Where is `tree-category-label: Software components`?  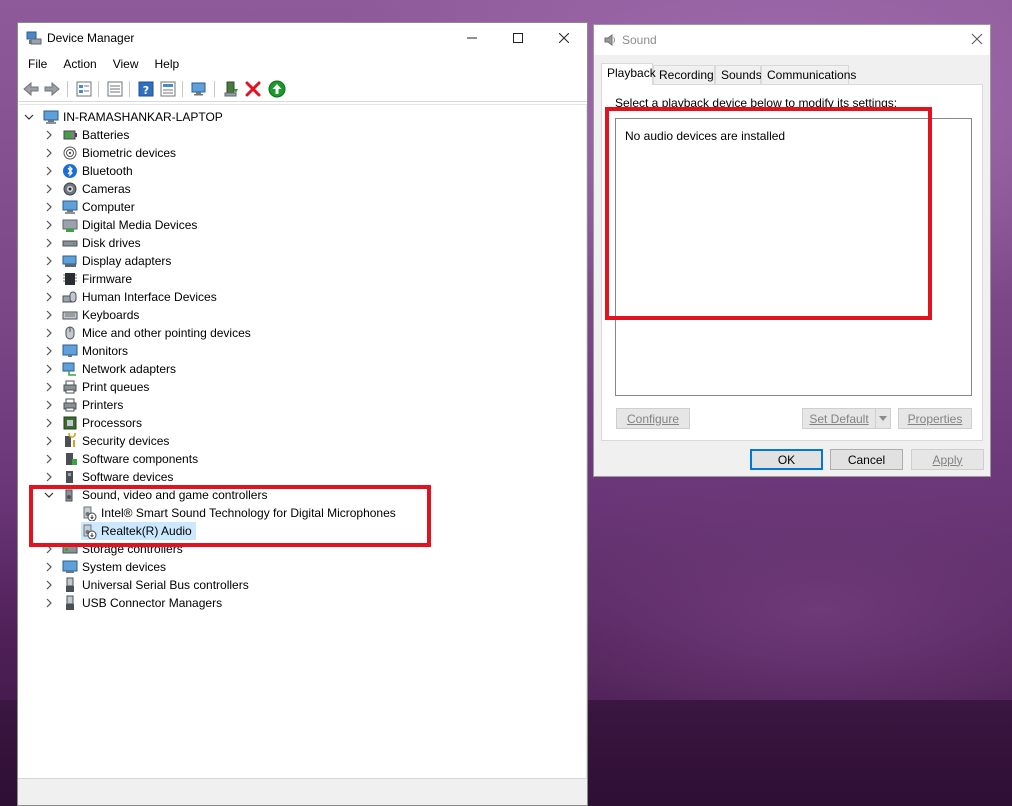
tree-category-label: Software components is located at coordinates (140, 459).